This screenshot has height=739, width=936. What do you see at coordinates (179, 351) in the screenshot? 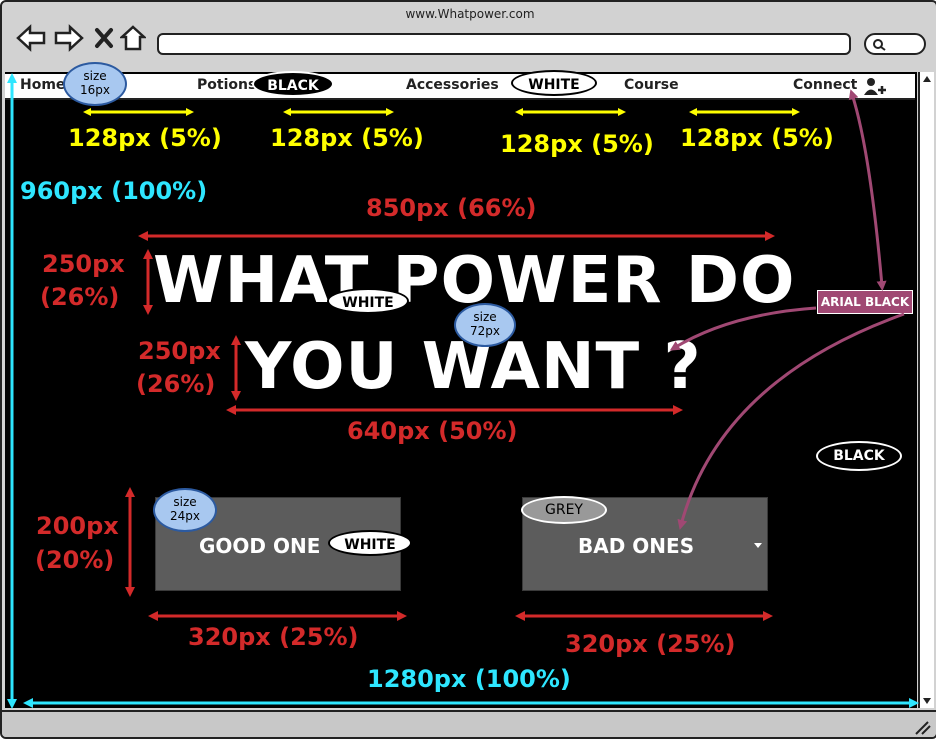
I see `hero-height-label-2a: 250px` at bounding box center [179, 351].